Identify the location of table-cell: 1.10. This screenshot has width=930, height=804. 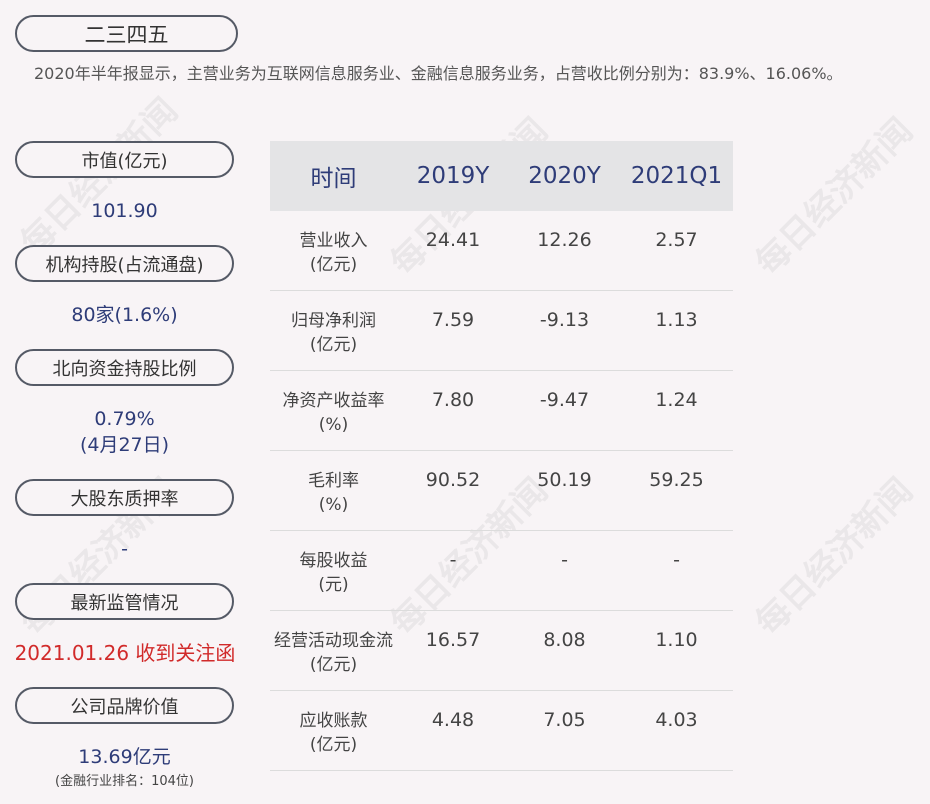
(676, 640).